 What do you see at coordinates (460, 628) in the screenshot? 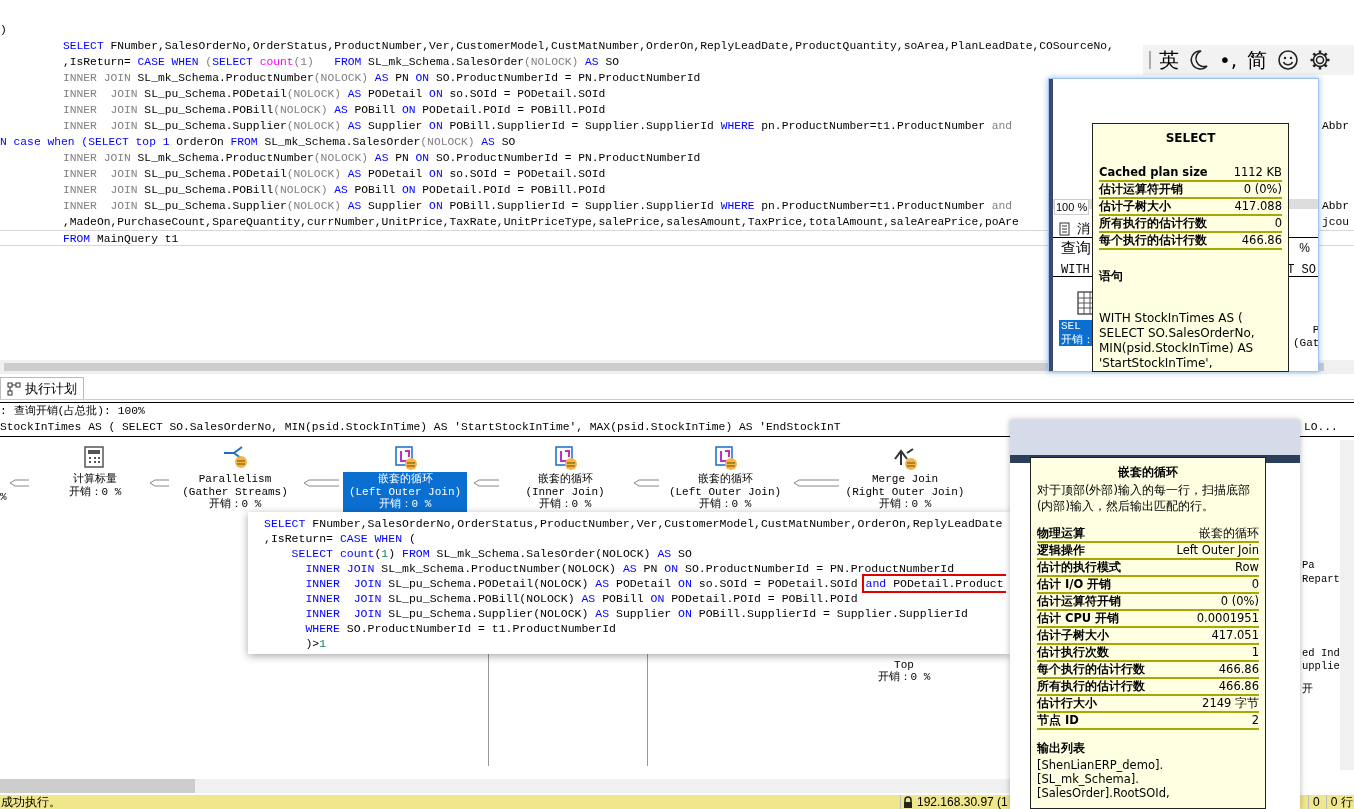
I see `code-line: WHERE SO.ProductNumberId = t1.ProductNumberId` at bounding box center [460, 628].